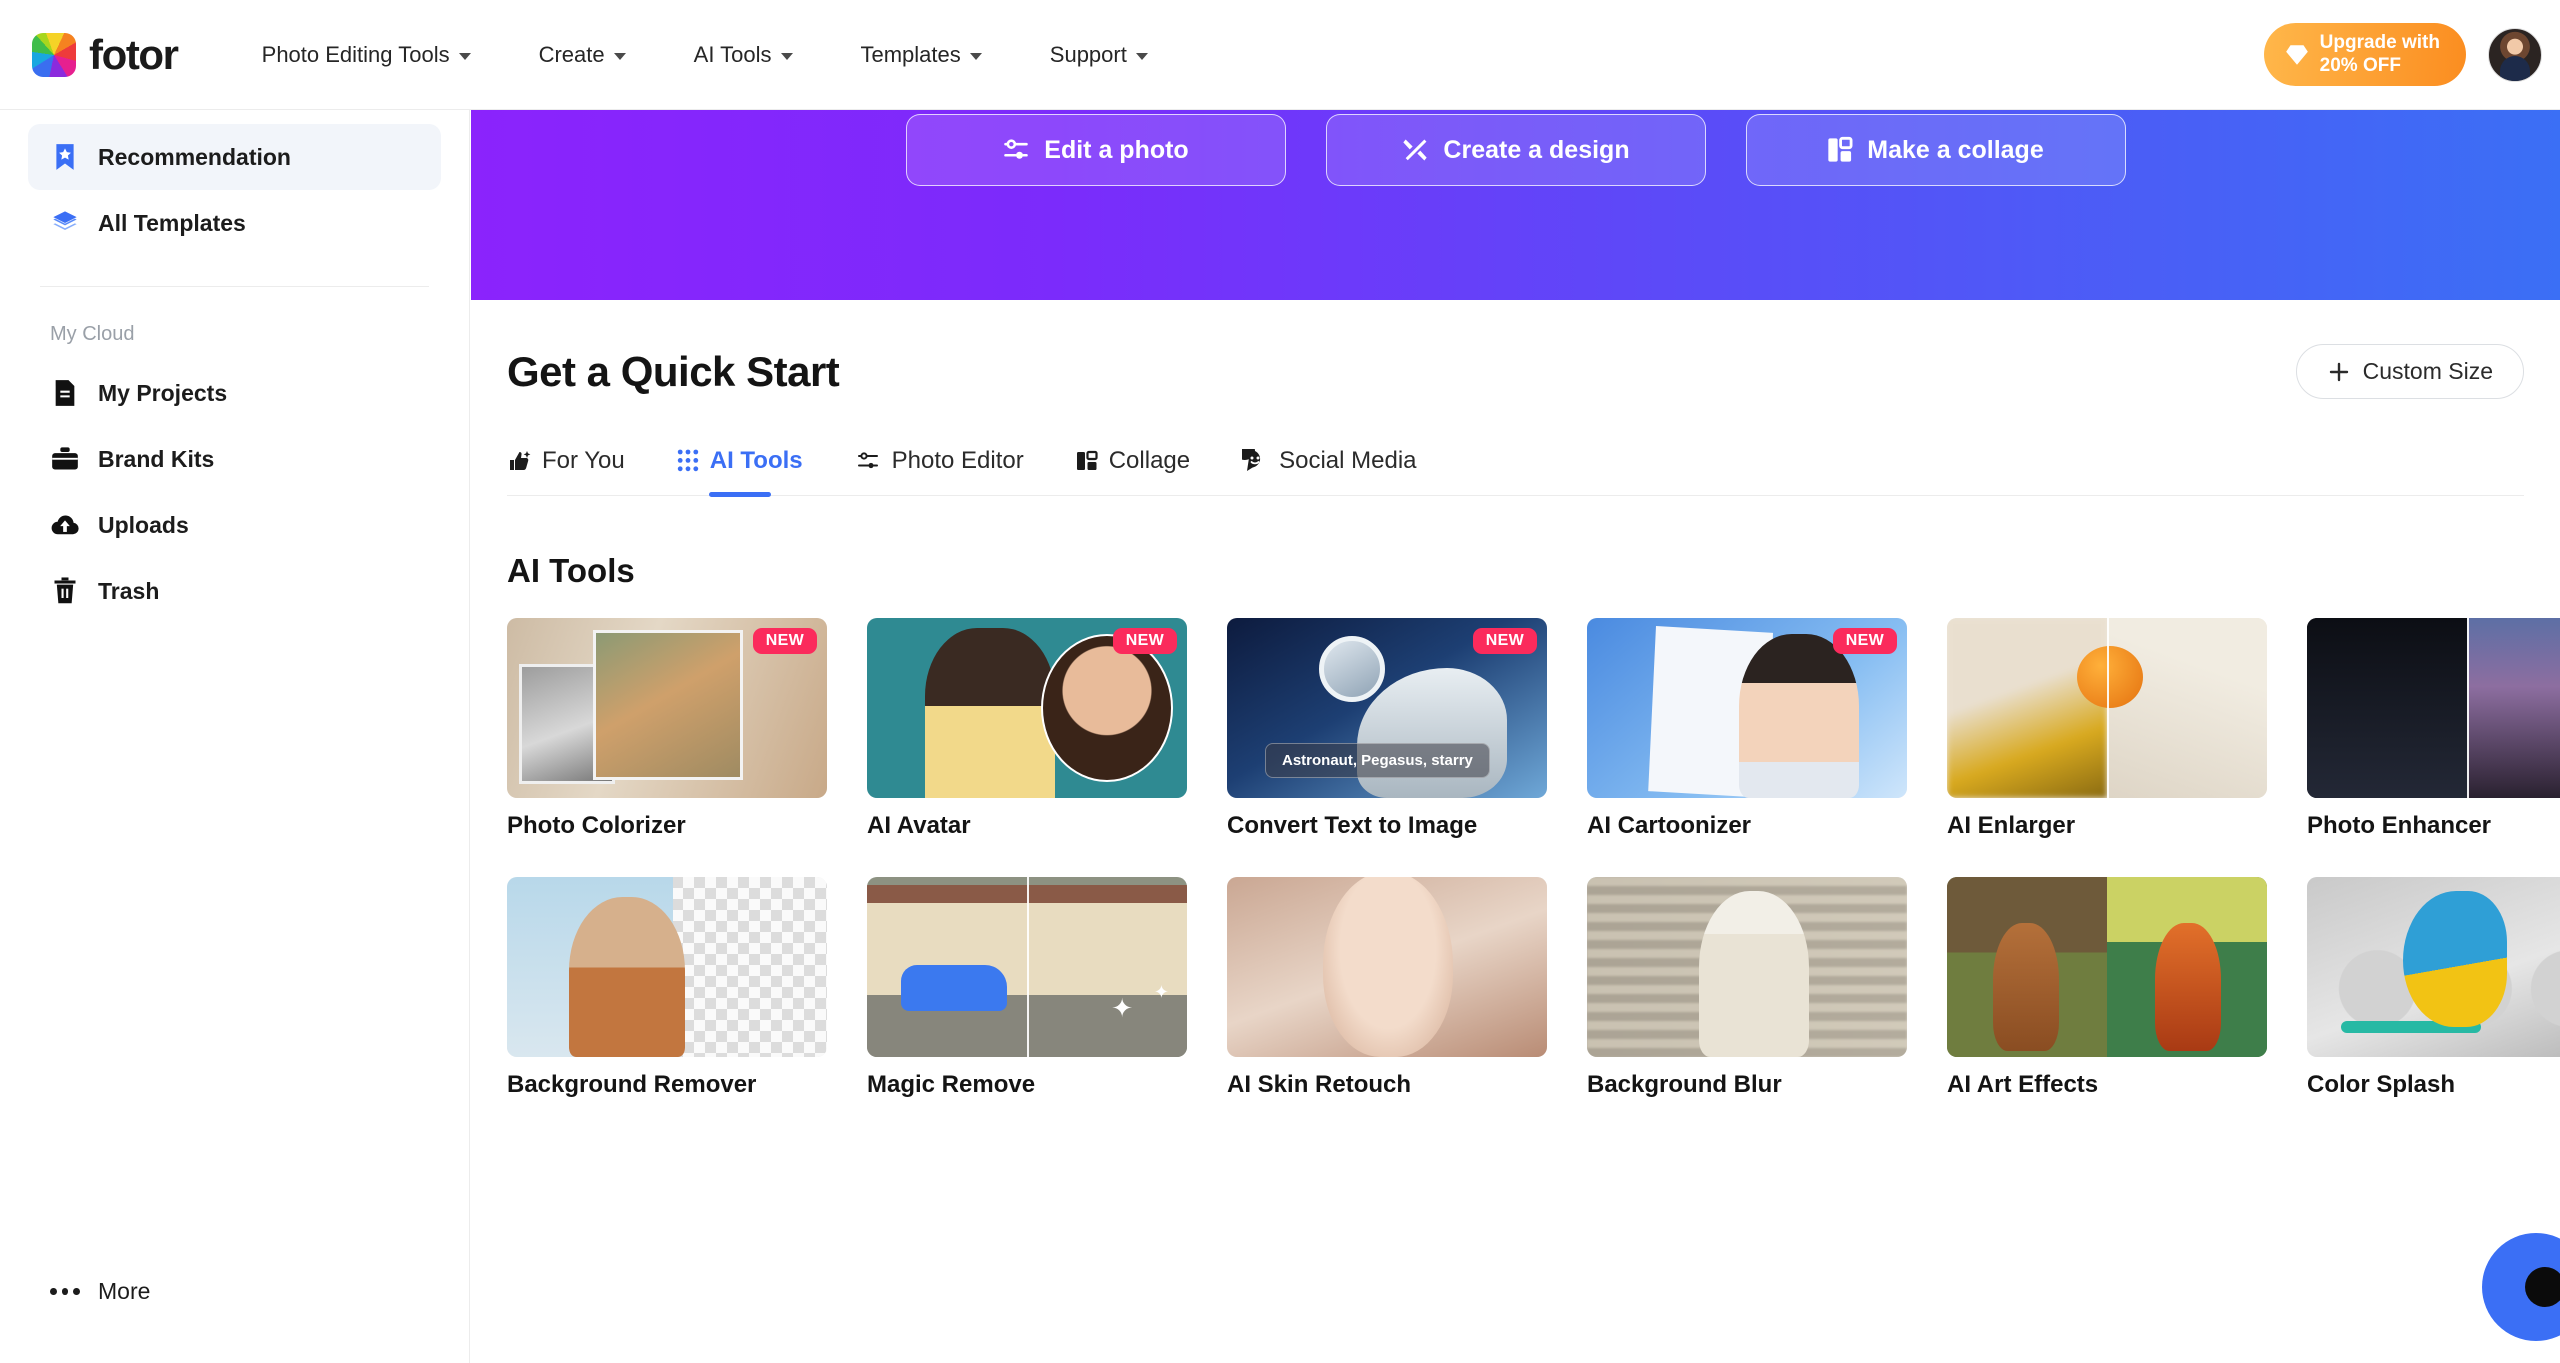 Image resolution: width=2560 pixels, height=1363 pixels. What do you see at coordinates (234, 286) in the screenshot?
I see `sidebar-divider` at bounding box center [234, 286].